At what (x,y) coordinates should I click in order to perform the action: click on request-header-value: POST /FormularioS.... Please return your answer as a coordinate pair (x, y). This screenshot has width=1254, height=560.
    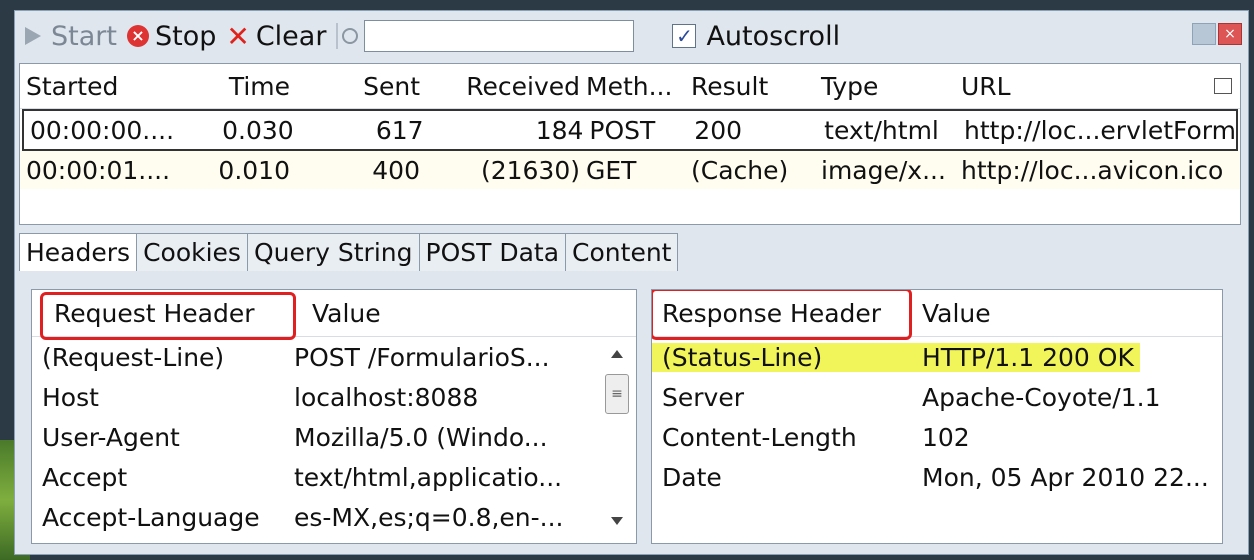
    Looking at the image, I should click on (422, 357).